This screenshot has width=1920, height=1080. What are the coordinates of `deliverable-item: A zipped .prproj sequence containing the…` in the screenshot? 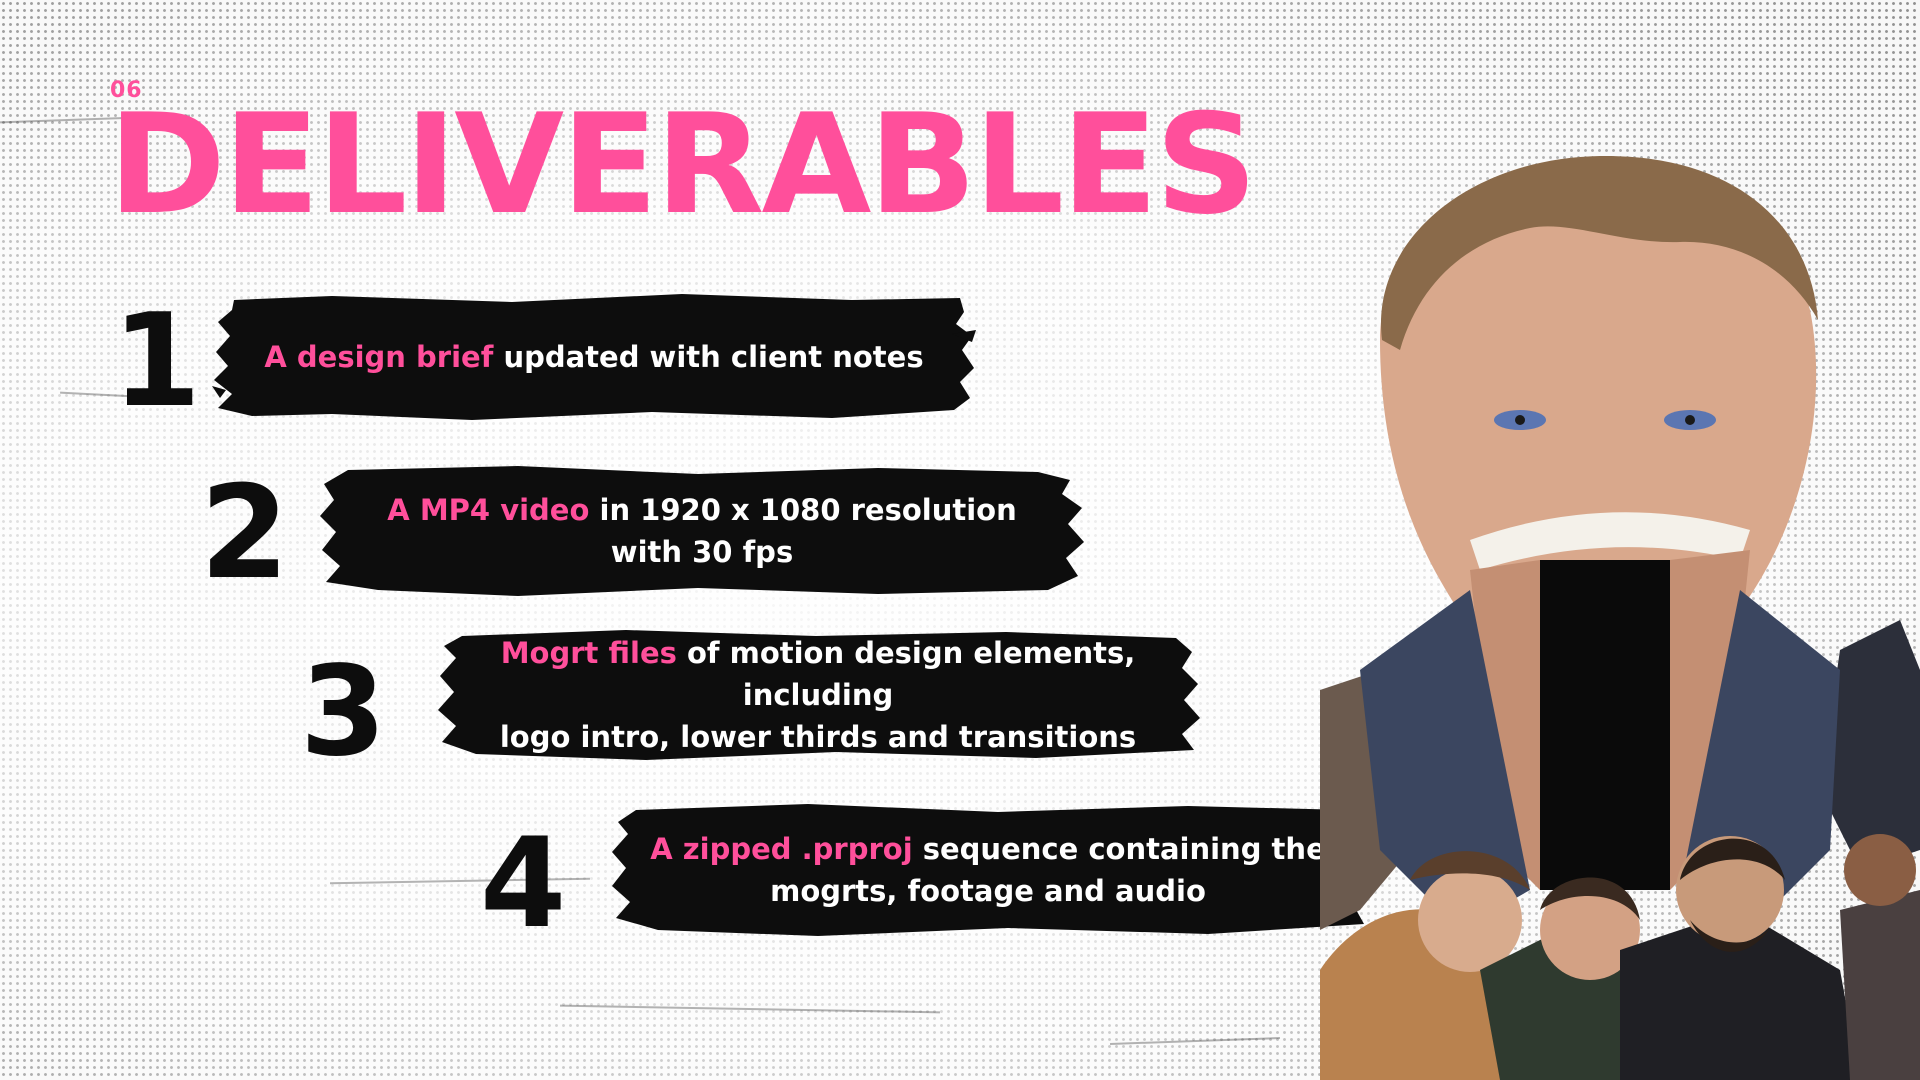 It's located at (988, 870).